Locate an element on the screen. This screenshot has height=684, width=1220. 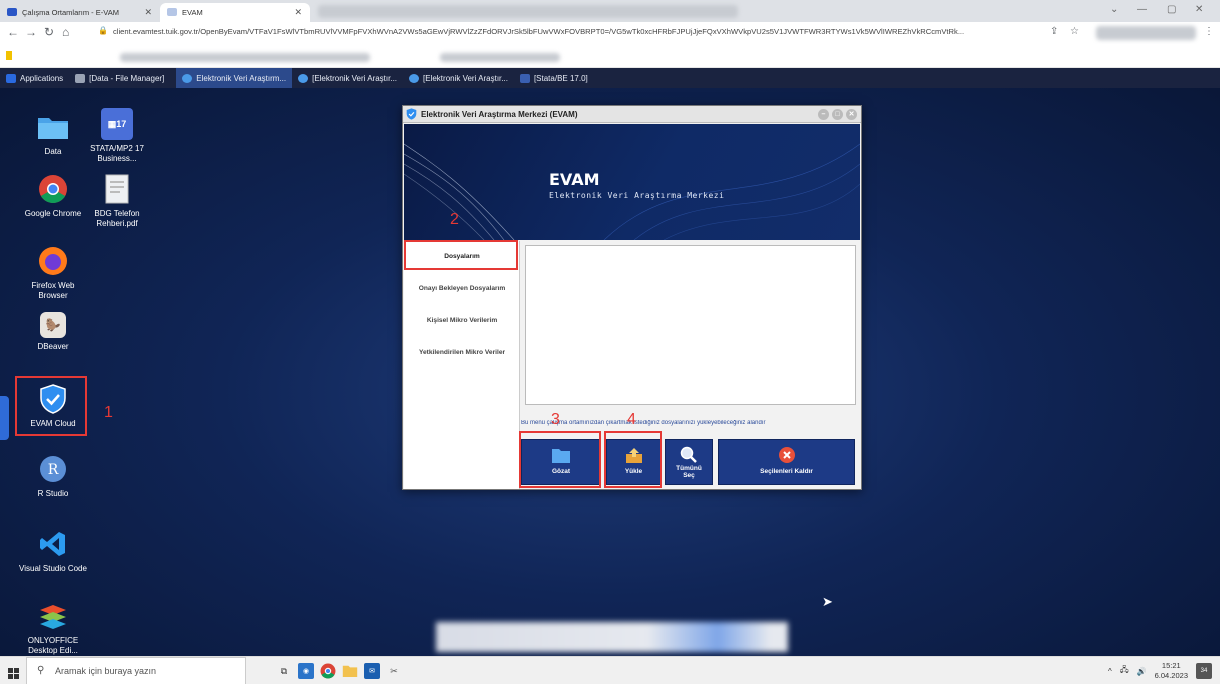
bookmark-folder-icon is located at coordinates (9, 55).